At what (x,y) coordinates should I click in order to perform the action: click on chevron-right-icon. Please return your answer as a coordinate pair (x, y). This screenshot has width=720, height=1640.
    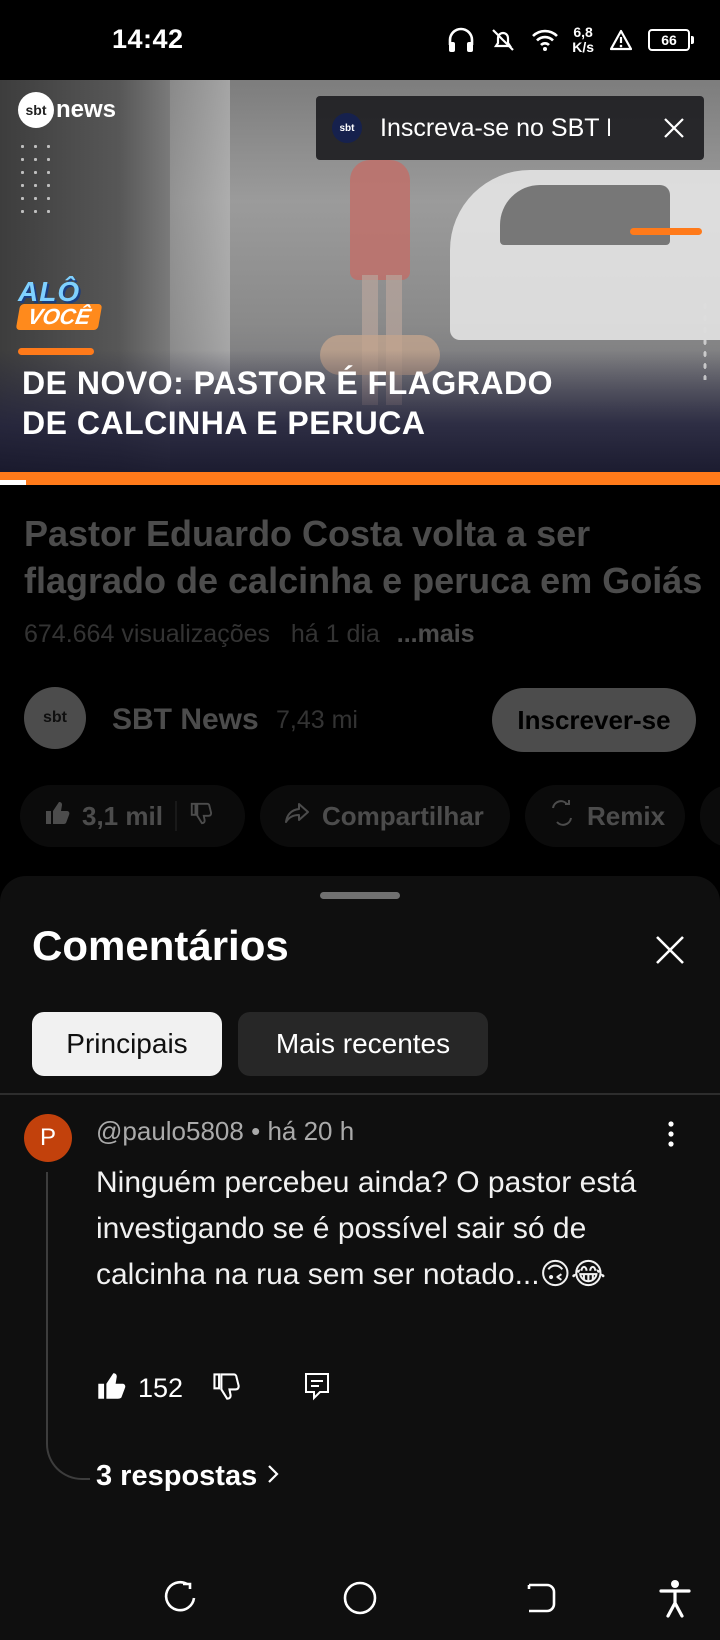
    Looking at the image, I should click on (273, 1476).